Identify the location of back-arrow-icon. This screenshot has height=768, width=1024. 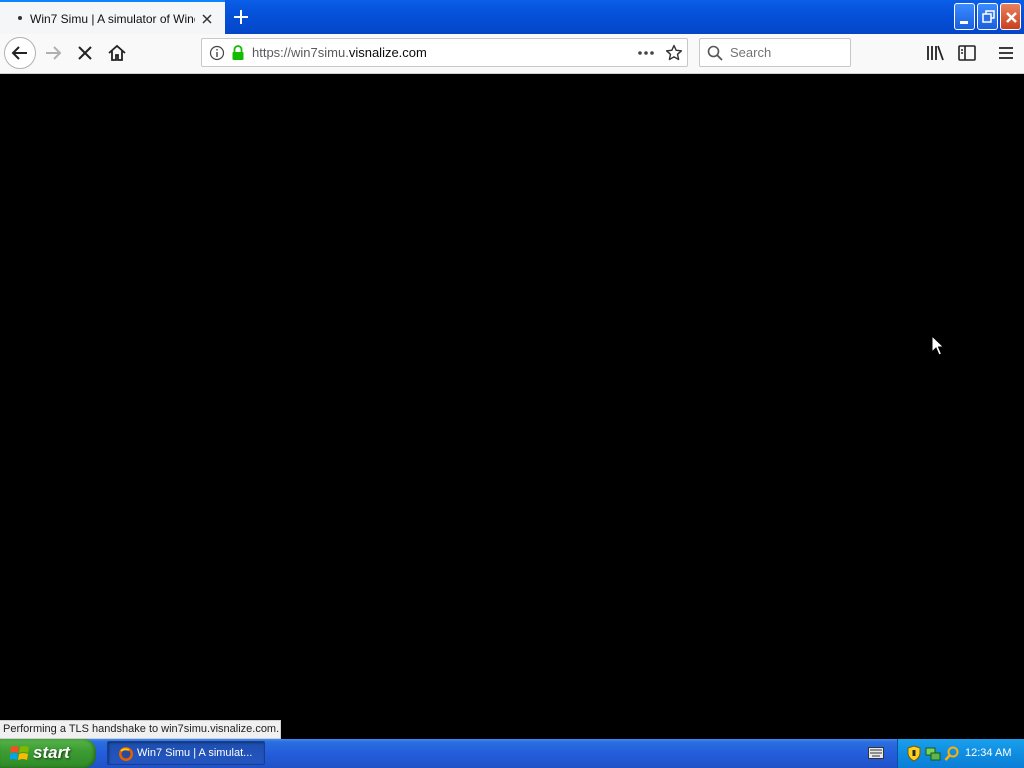
(19, 53).